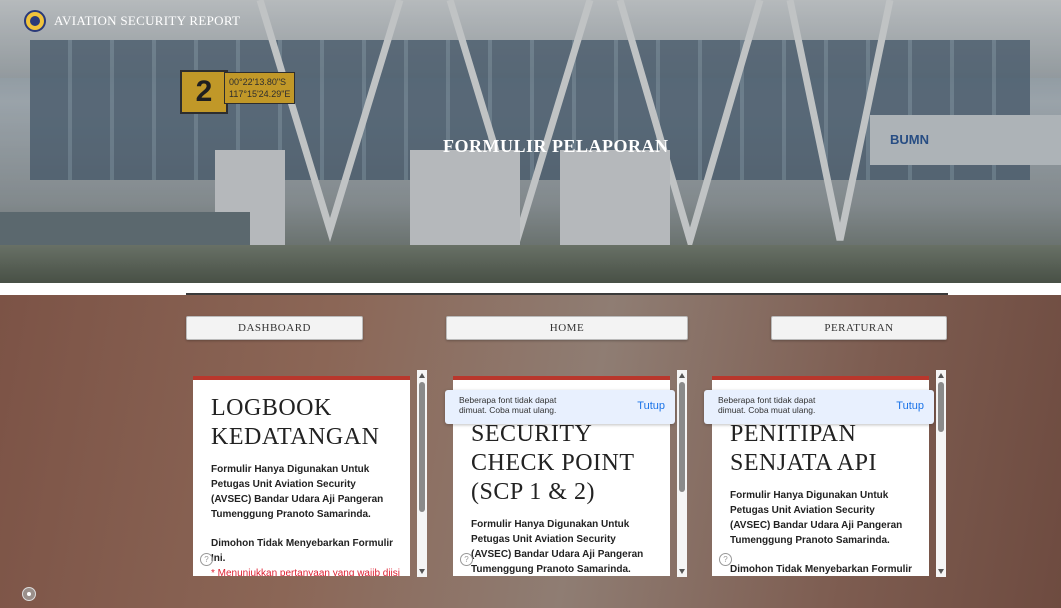 This screenshot has height=608, width=1061. What do you see at coordinates (35, 21) in the screenshot?
I see `aviation-logo-icon` at bounding box center [35, 21].